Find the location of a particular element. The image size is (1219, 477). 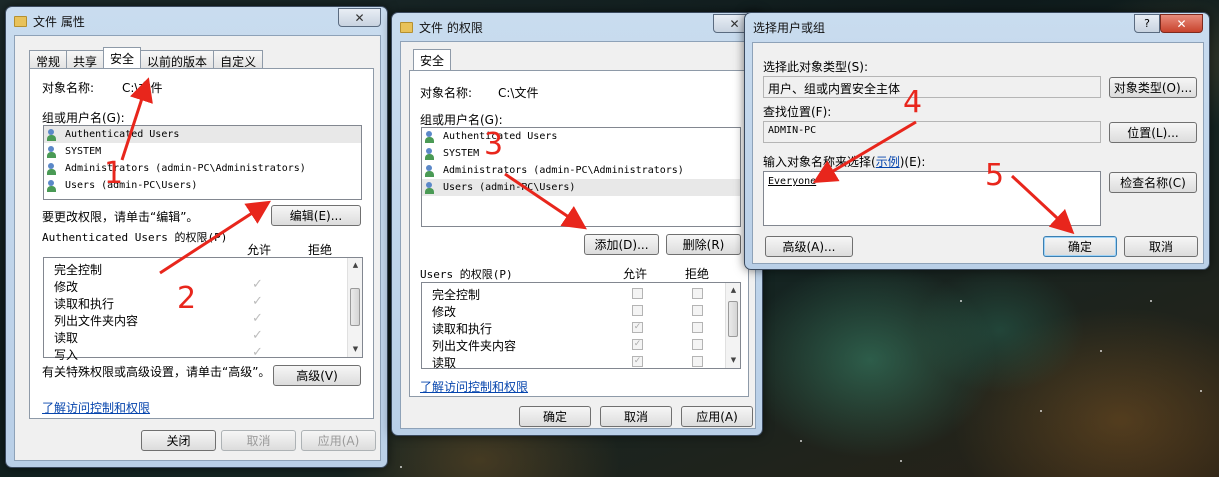

object-type-label: 选择此对象类型(S): is located at coordinates (816, 67).